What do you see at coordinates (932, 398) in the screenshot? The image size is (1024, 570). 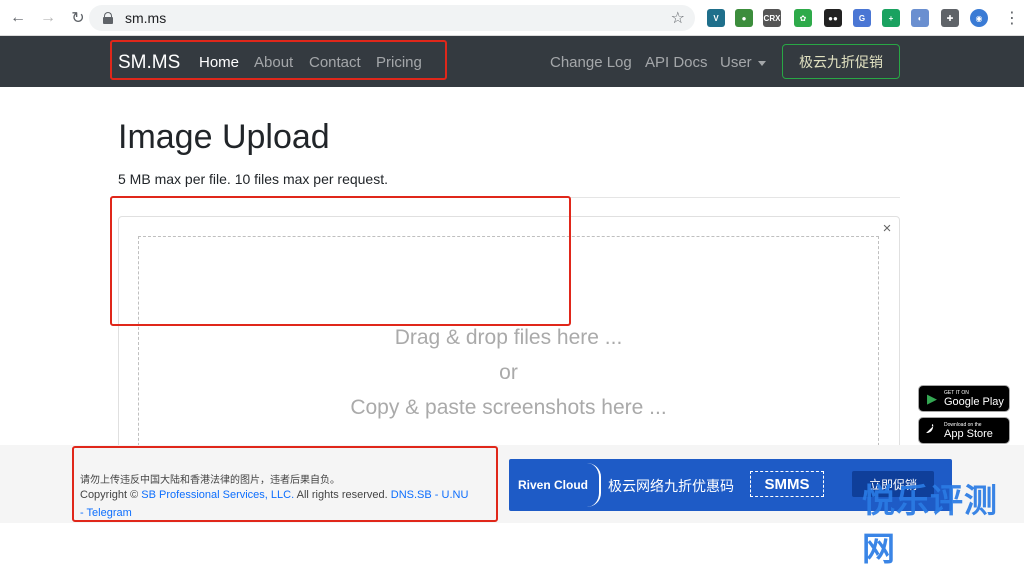 I see `play-store-icon: ▶` at bounding box center [932, 398].